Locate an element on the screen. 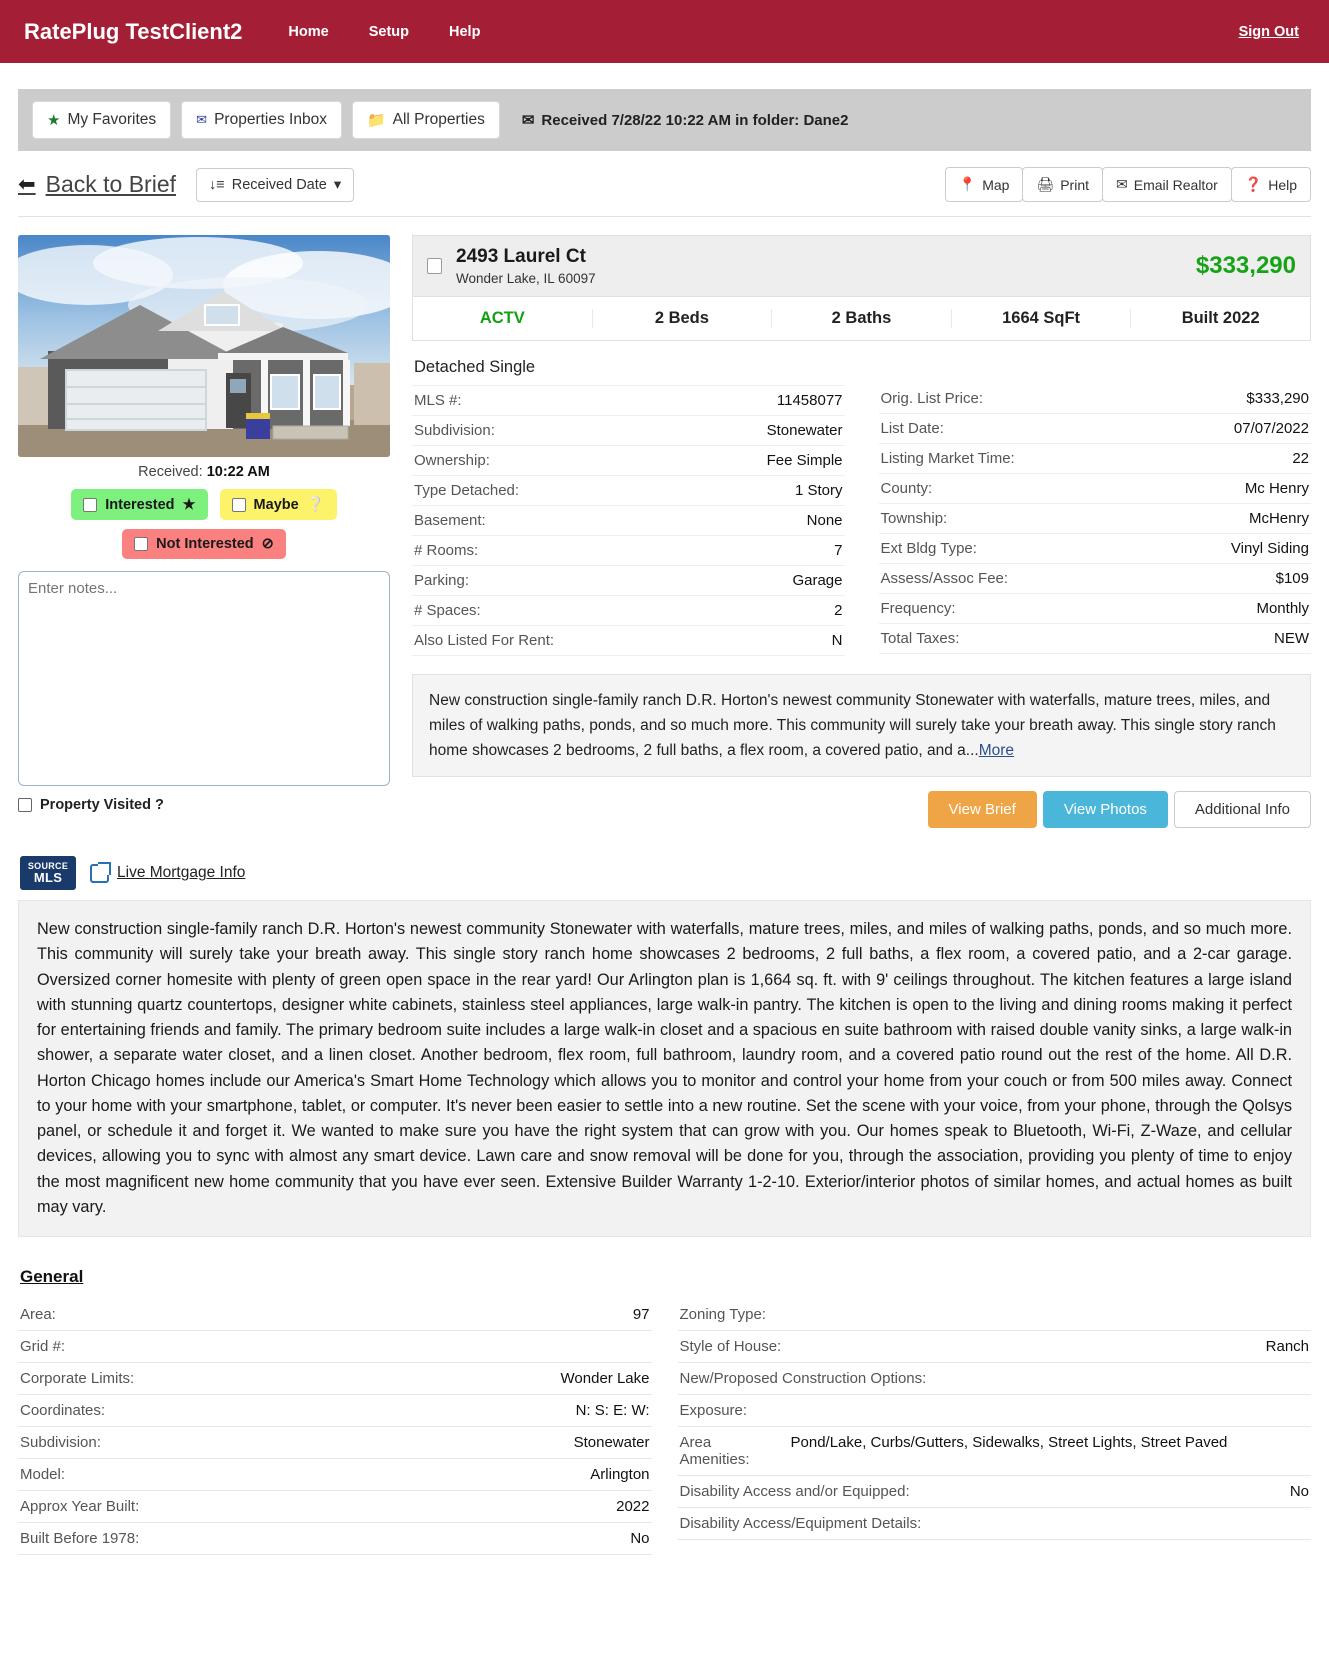 The width and height of the screenshot is (1329, 1656). stat-beds: 2 Beds is located at coordinates (683, 318).